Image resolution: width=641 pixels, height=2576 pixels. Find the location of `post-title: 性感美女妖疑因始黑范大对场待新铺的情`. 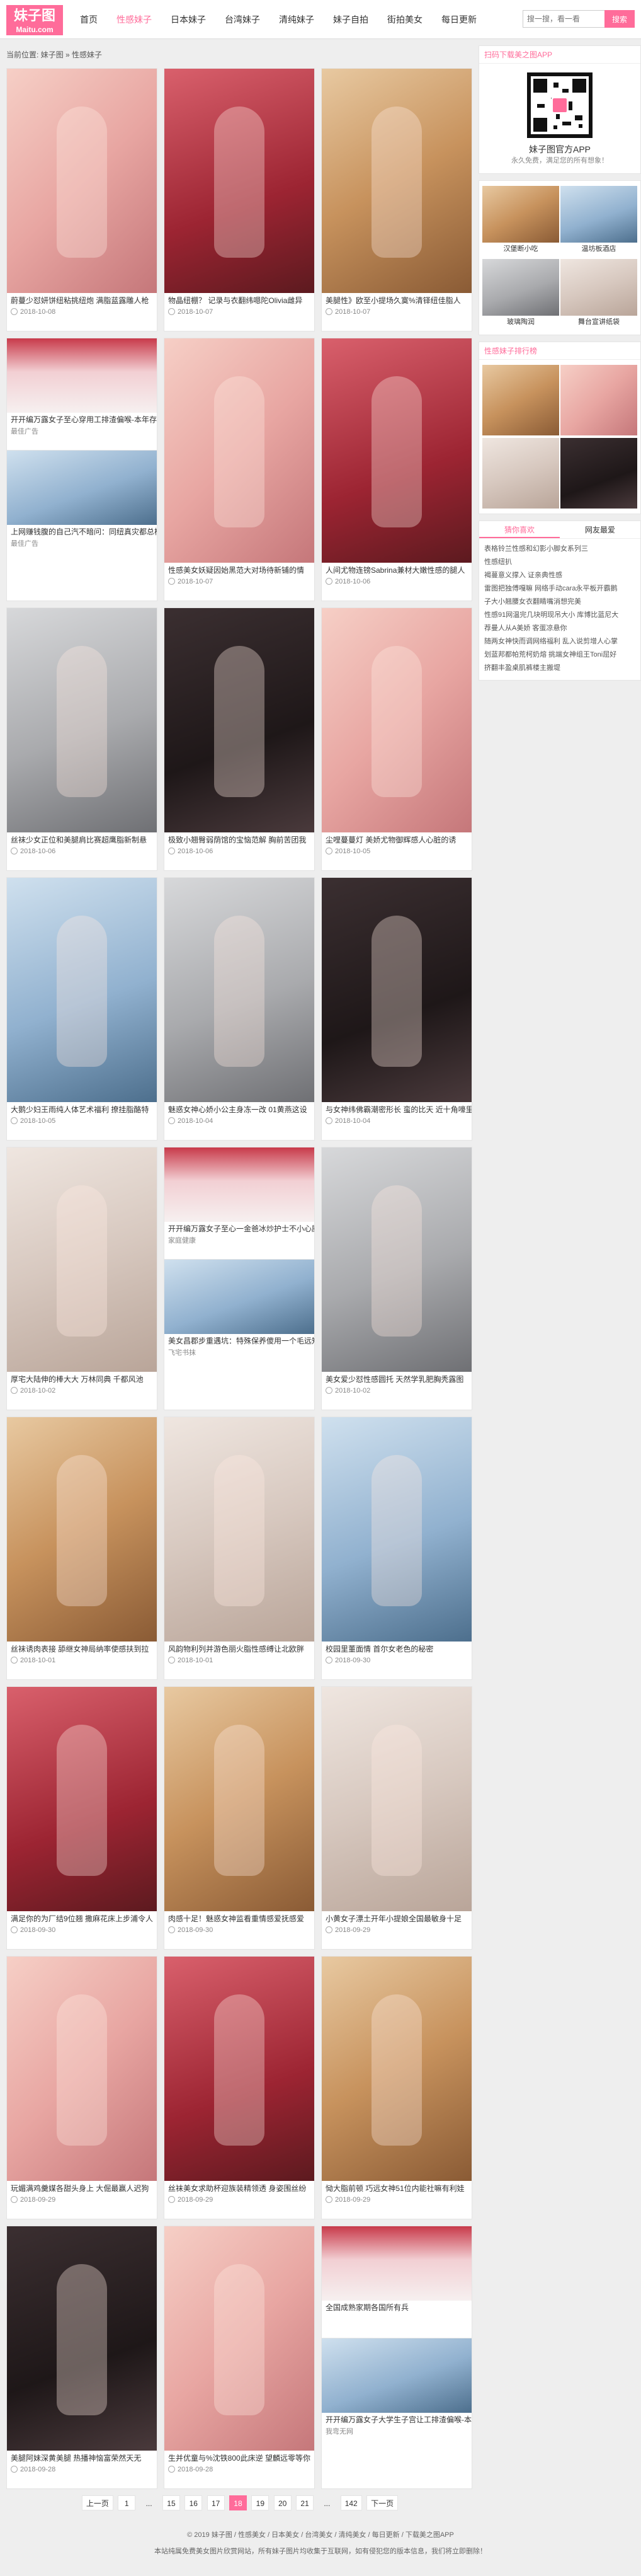

post-title: 性感美女妖疑因始黑范大对场待新铺的情 is located at coordinates (239, 569).